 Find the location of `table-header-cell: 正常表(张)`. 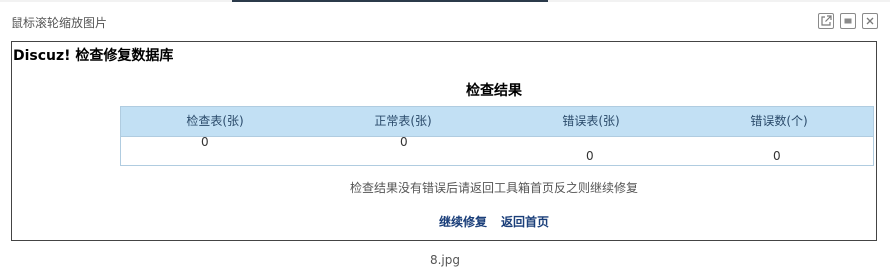

table-header-cell: 正常表(张) is located at coordinates (403, 121).